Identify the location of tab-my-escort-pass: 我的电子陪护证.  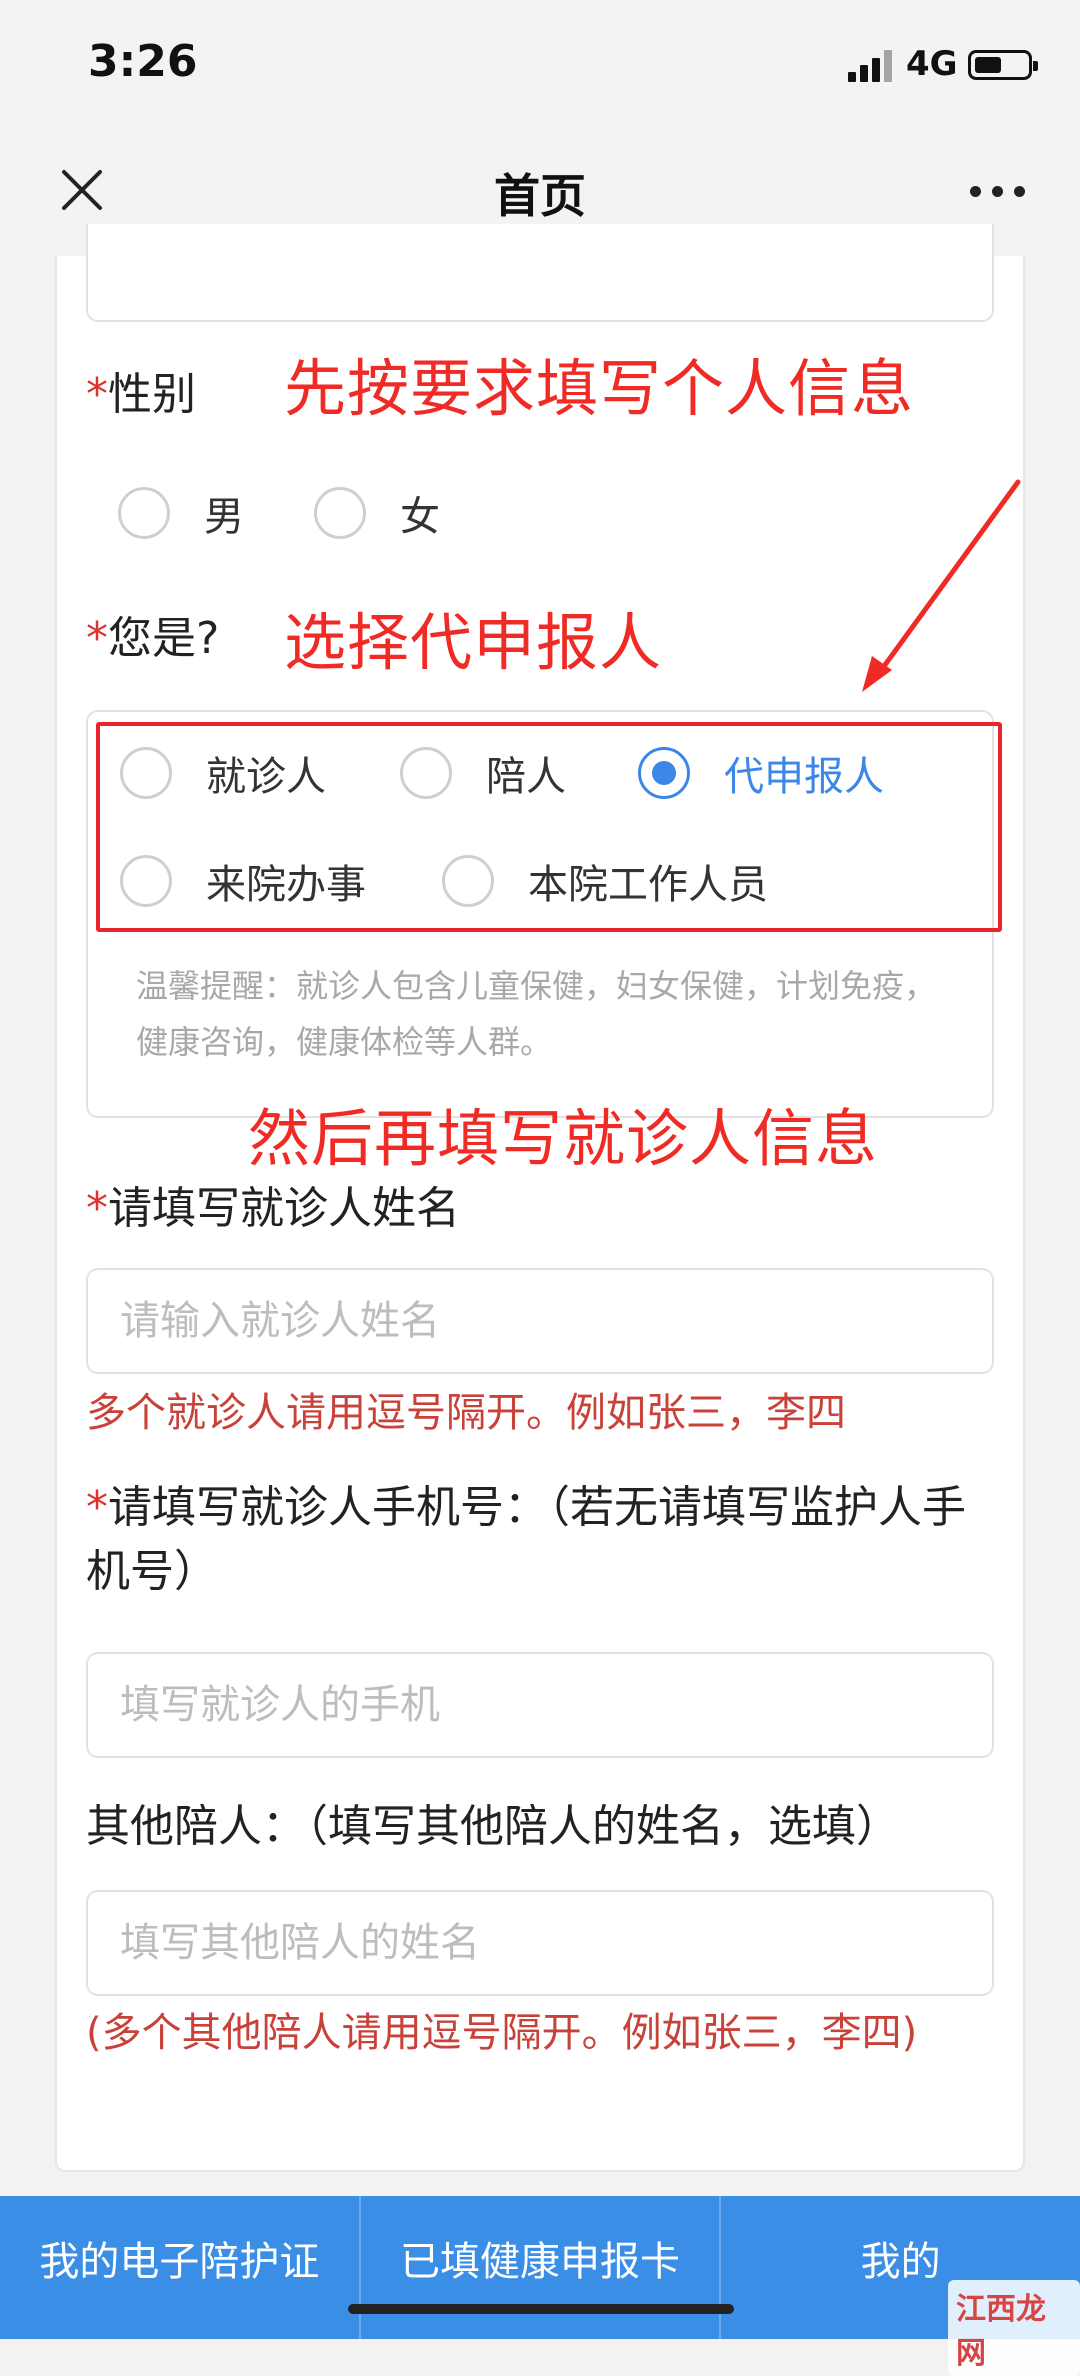
(179, 2267).